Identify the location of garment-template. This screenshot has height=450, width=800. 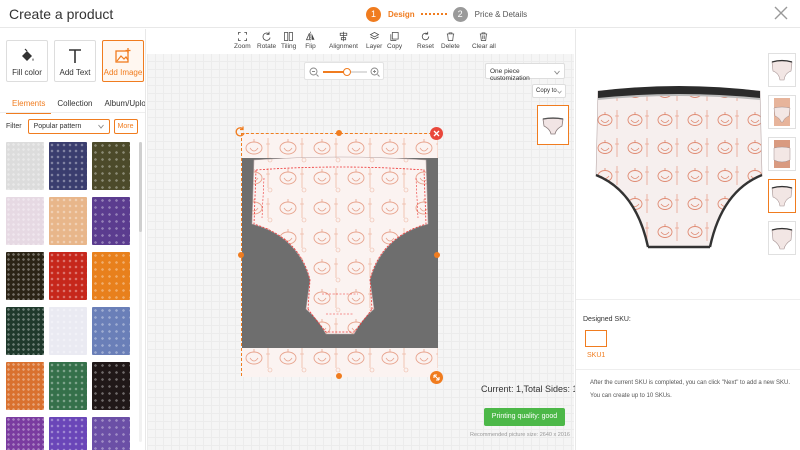
(340, 255).